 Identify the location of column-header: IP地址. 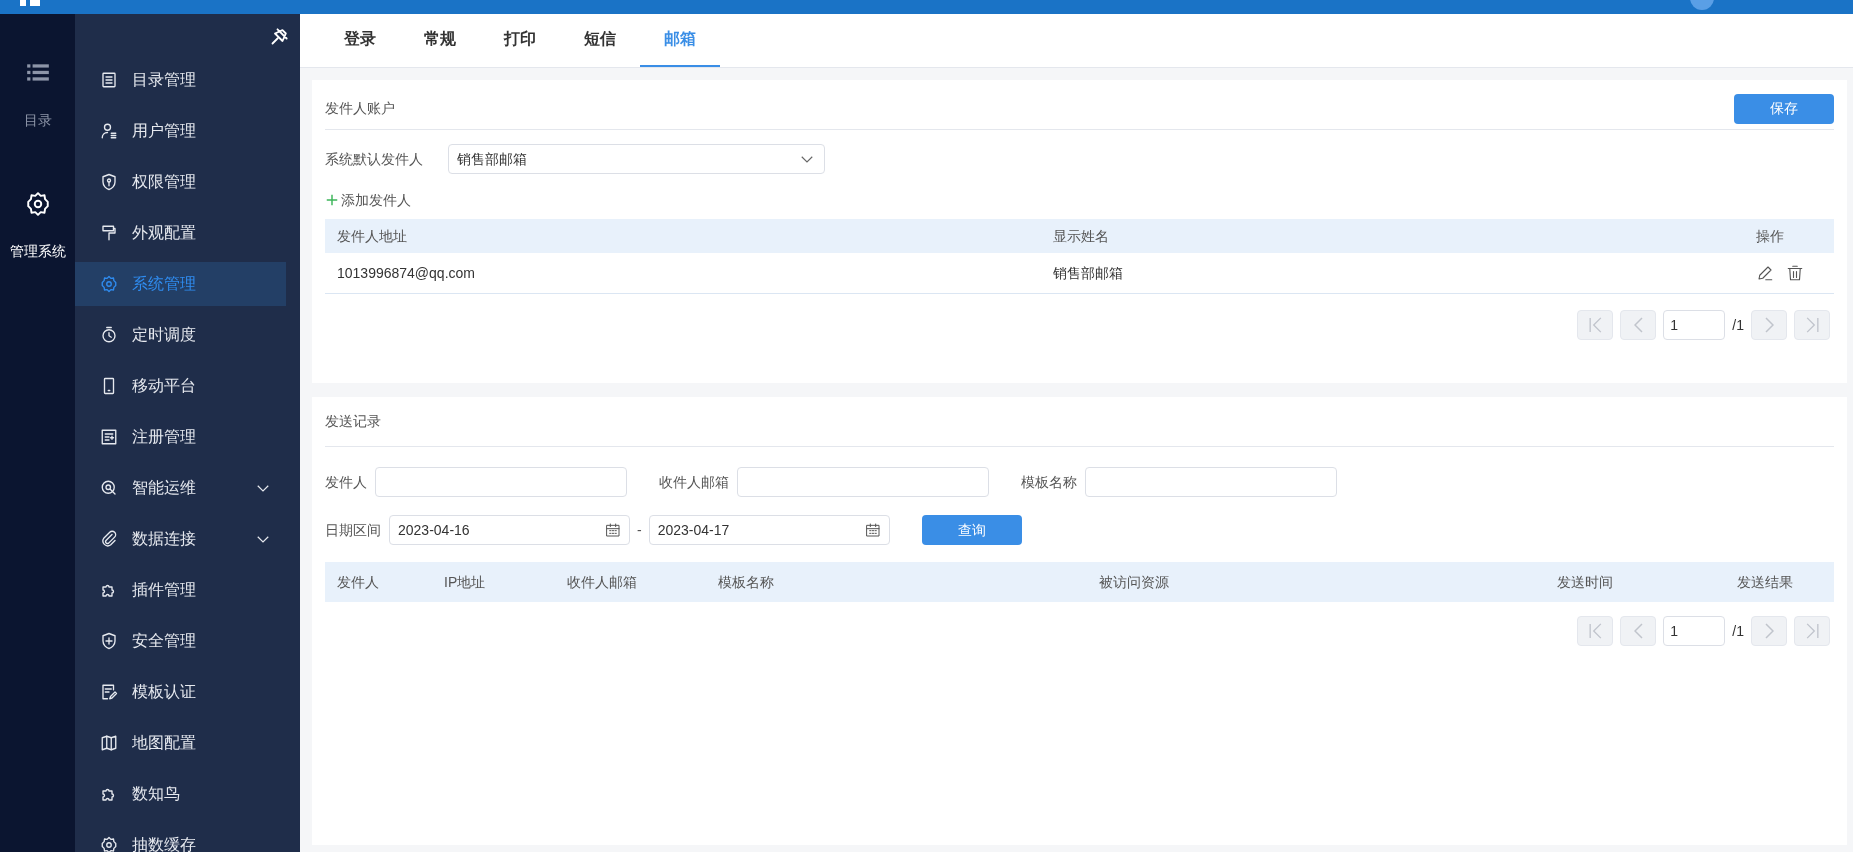
(465, 582).